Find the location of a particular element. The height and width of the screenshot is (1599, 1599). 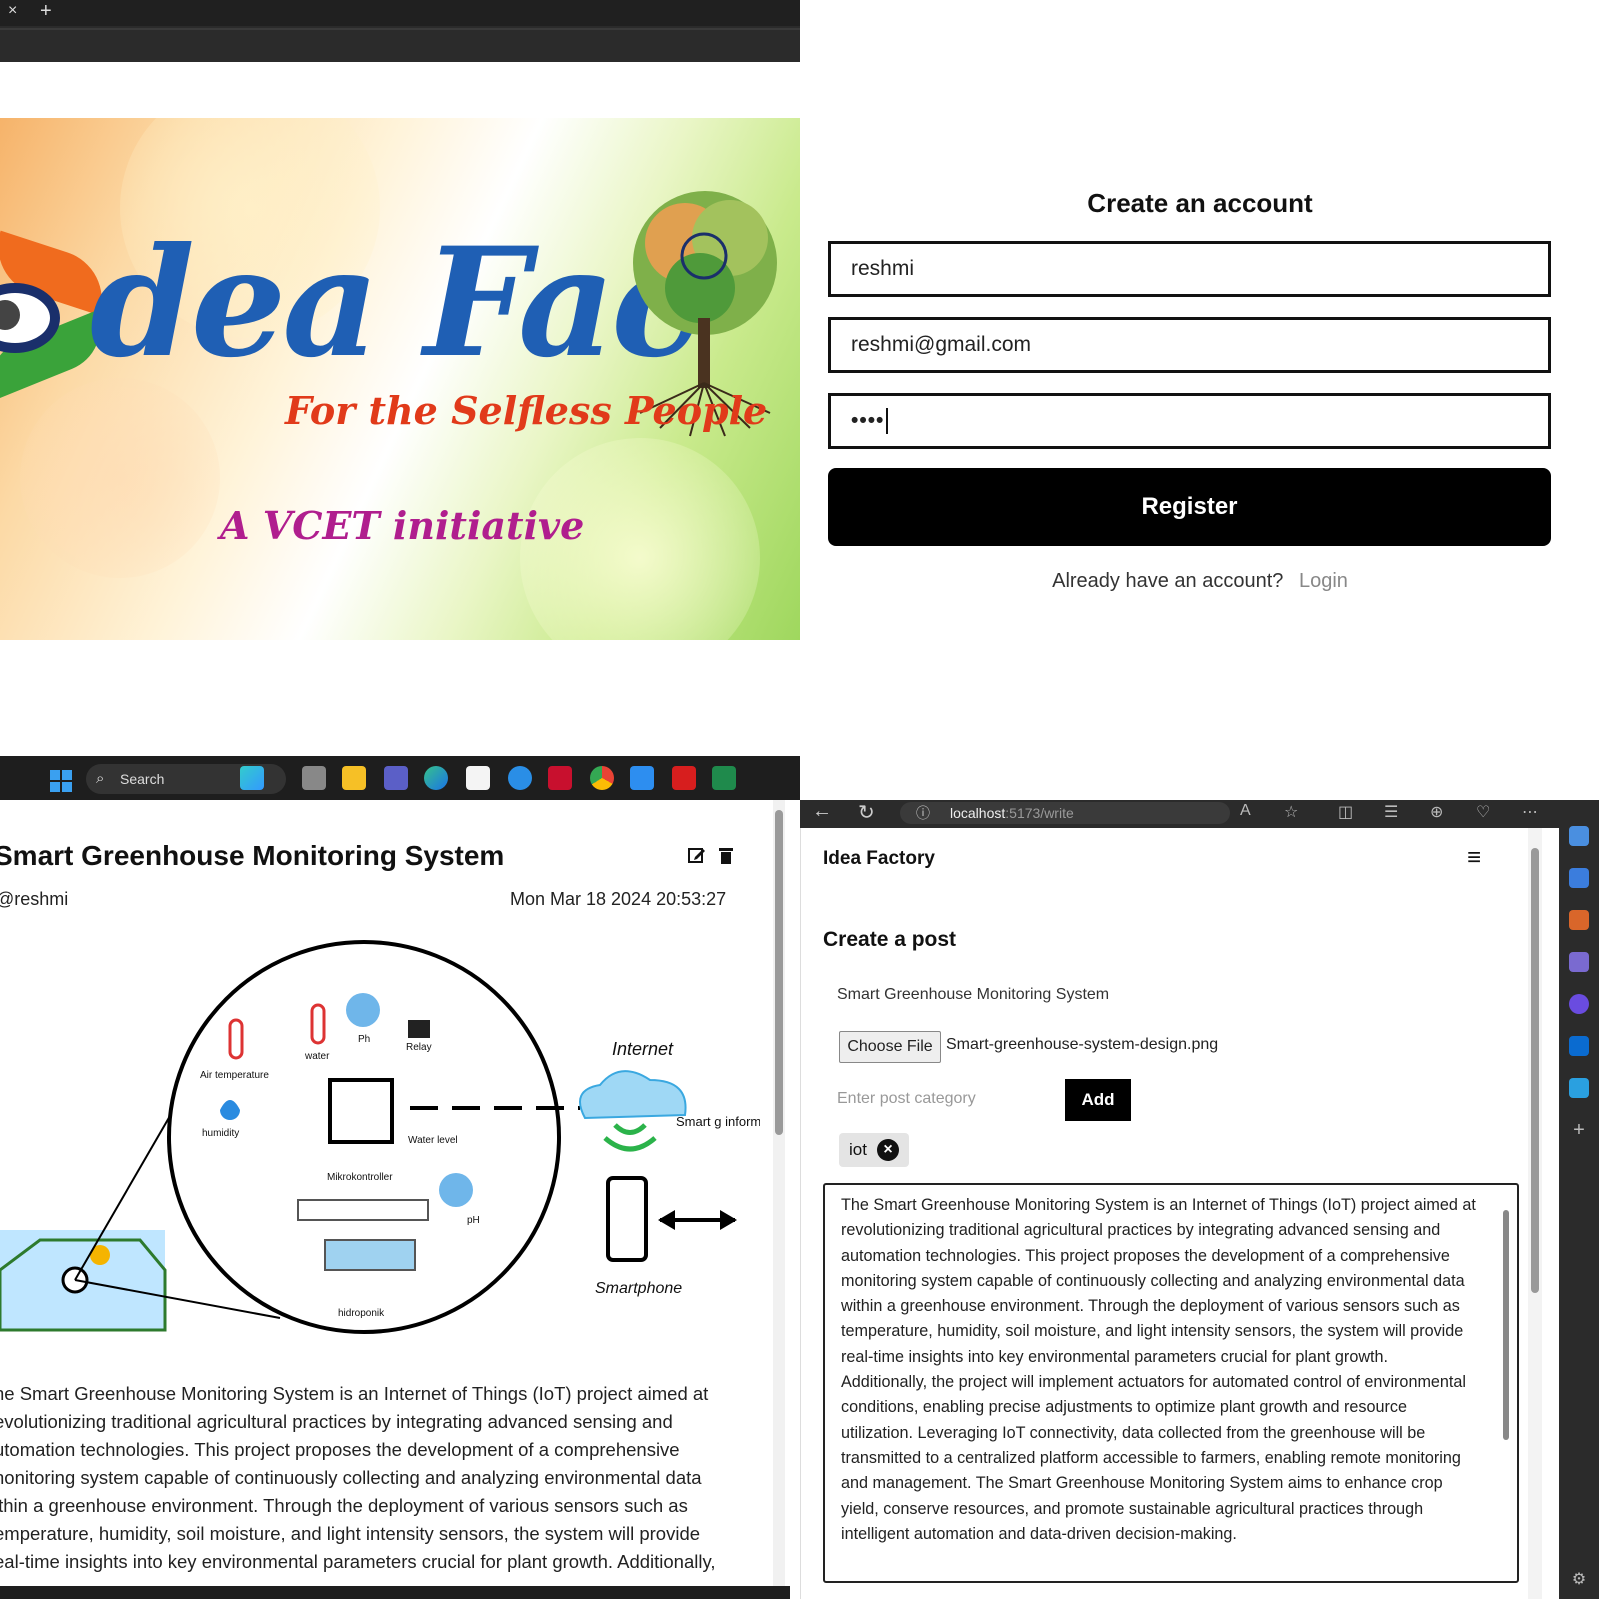

post-title-input is located at coordinates (1177, 995).